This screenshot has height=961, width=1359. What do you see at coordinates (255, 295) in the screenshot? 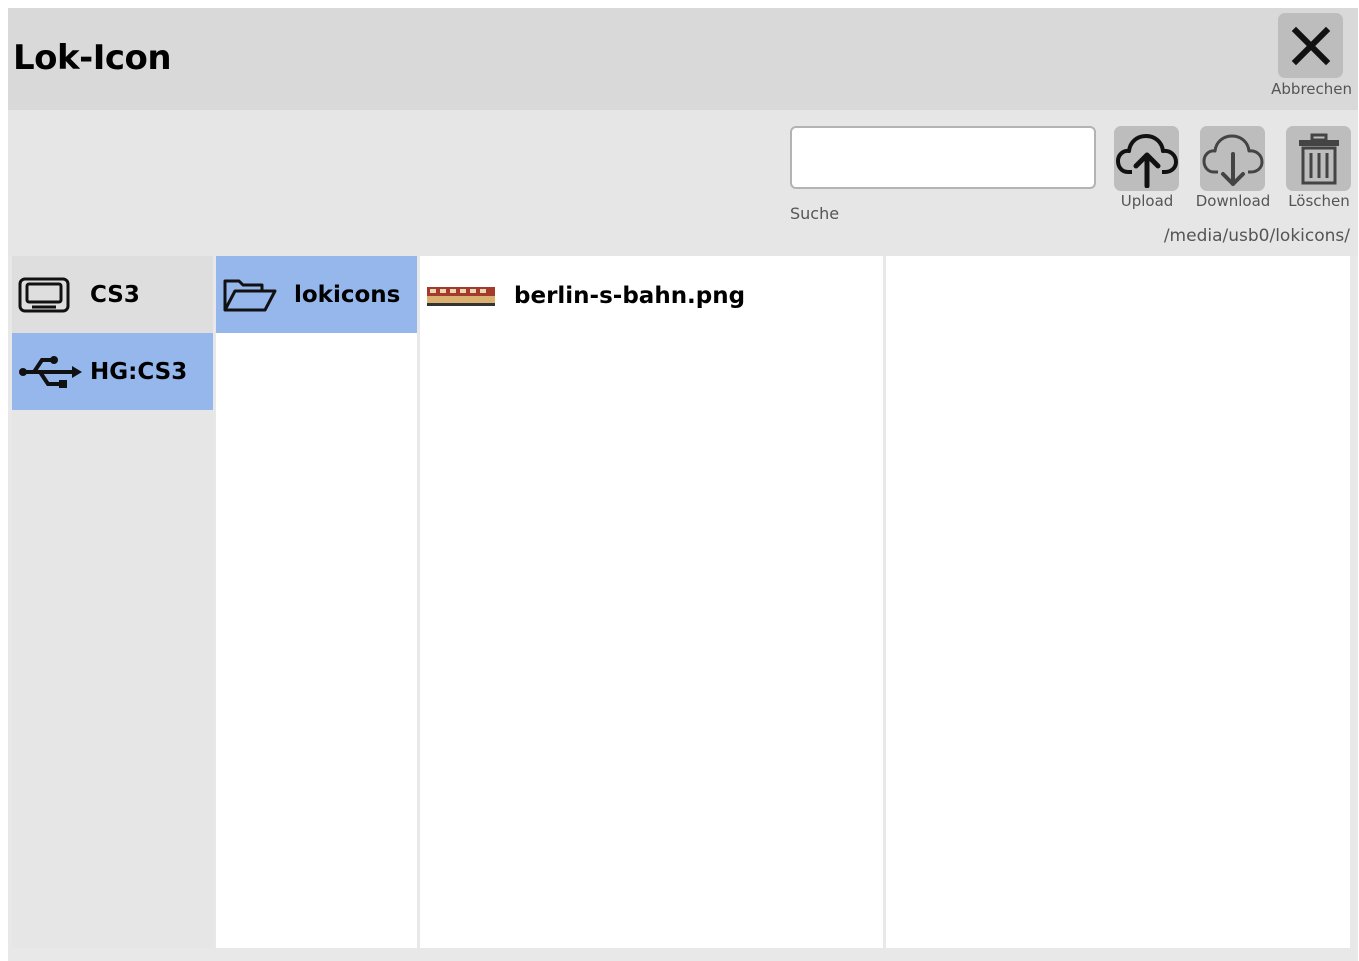
I see `folder-open-icon` at bounding box center [255, 295].